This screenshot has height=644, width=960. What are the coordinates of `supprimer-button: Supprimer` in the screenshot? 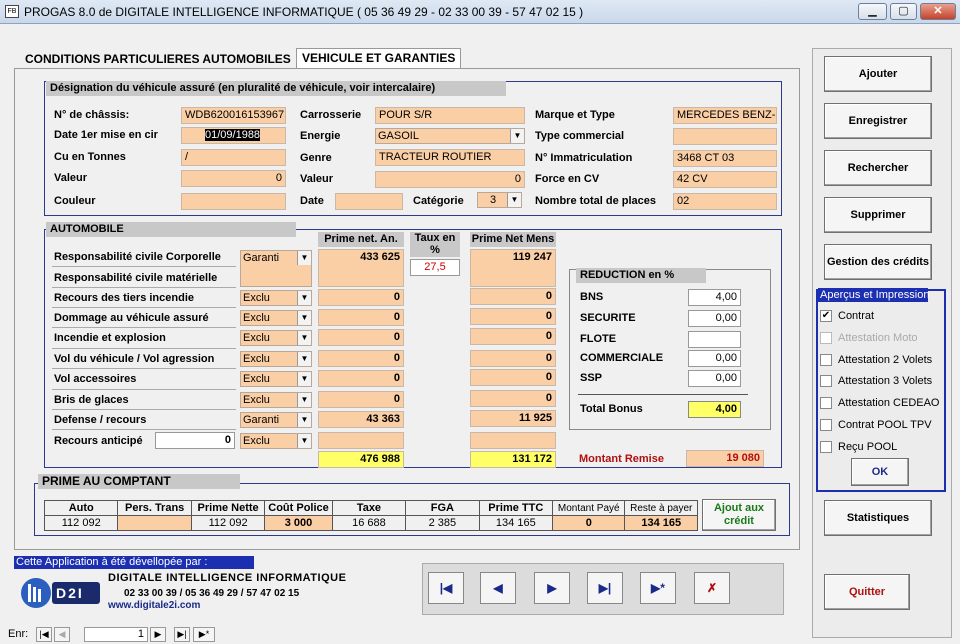 It's located at (878, 215).